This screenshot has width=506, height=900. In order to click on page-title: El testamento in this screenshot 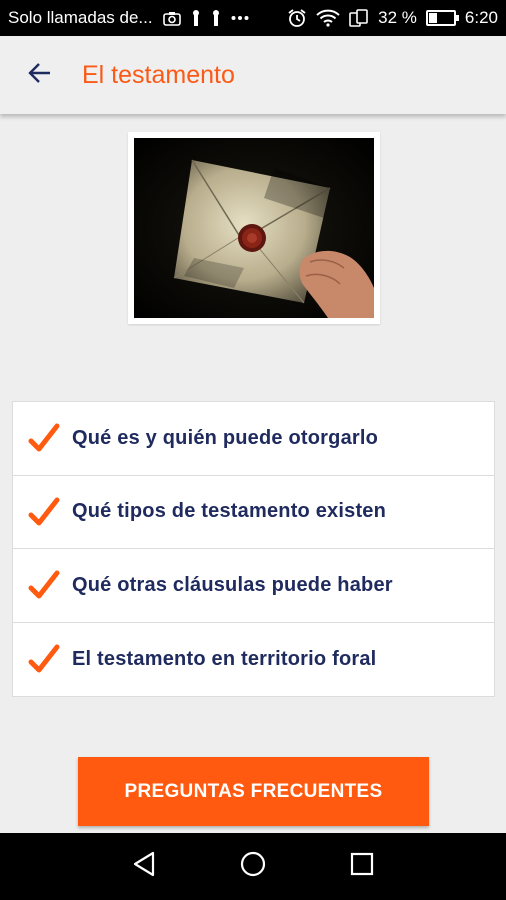, I will do `click(158, 74)`.